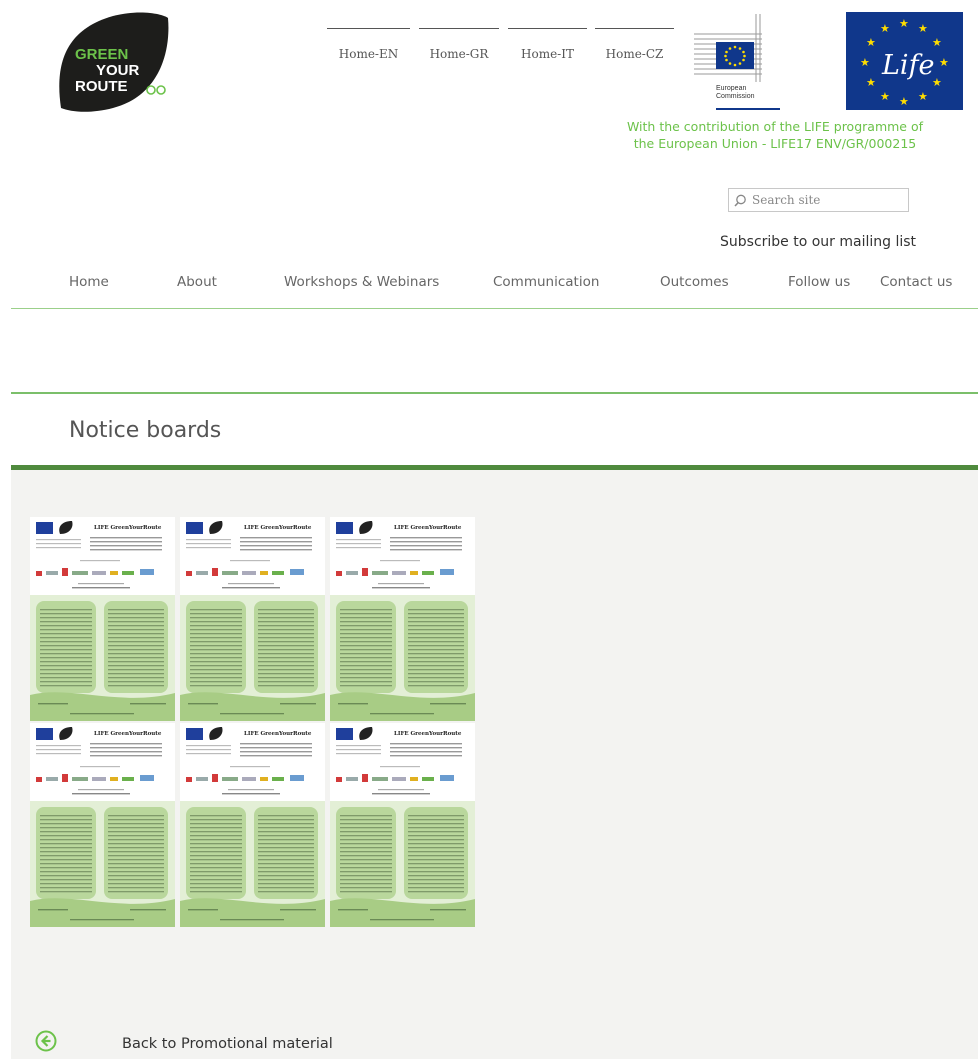  Describe the element at coordinates (546, 282) in the screenshot. I see `nav-item-communication: Communication` at that location.